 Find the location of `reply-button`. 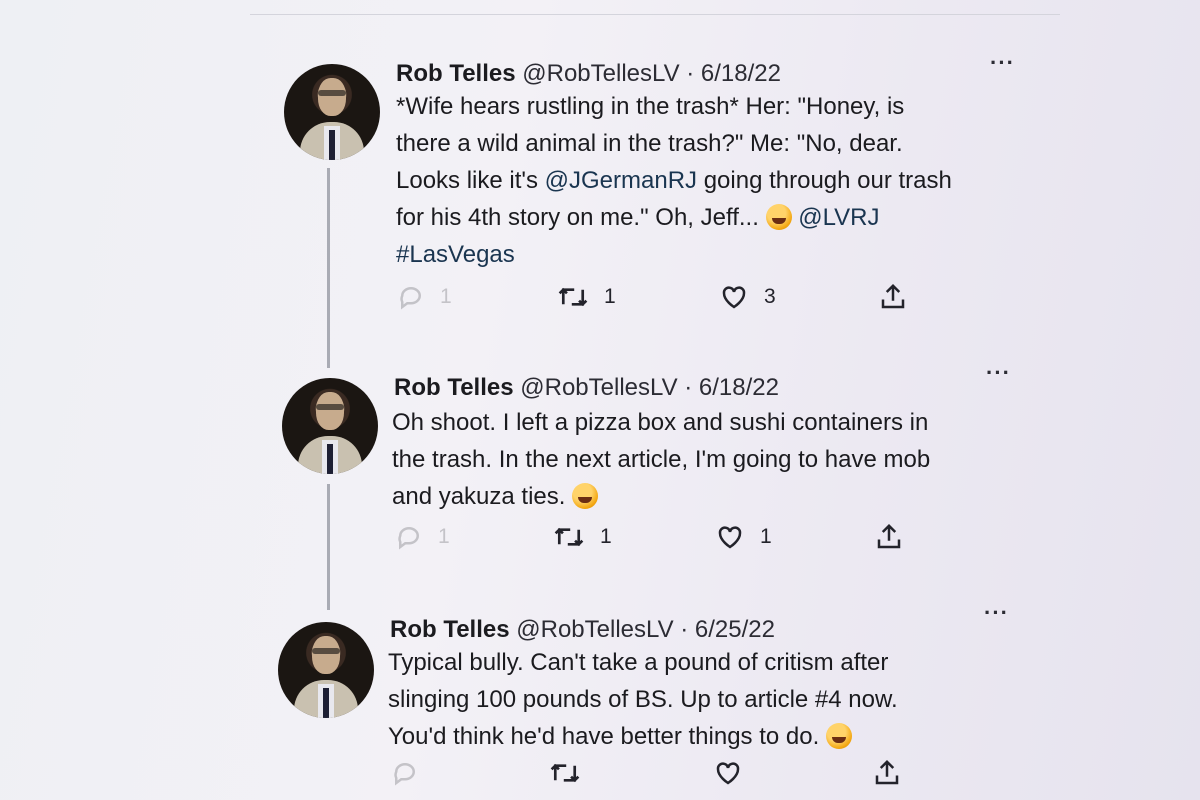

reply-button is located at coordinates (405, 773).